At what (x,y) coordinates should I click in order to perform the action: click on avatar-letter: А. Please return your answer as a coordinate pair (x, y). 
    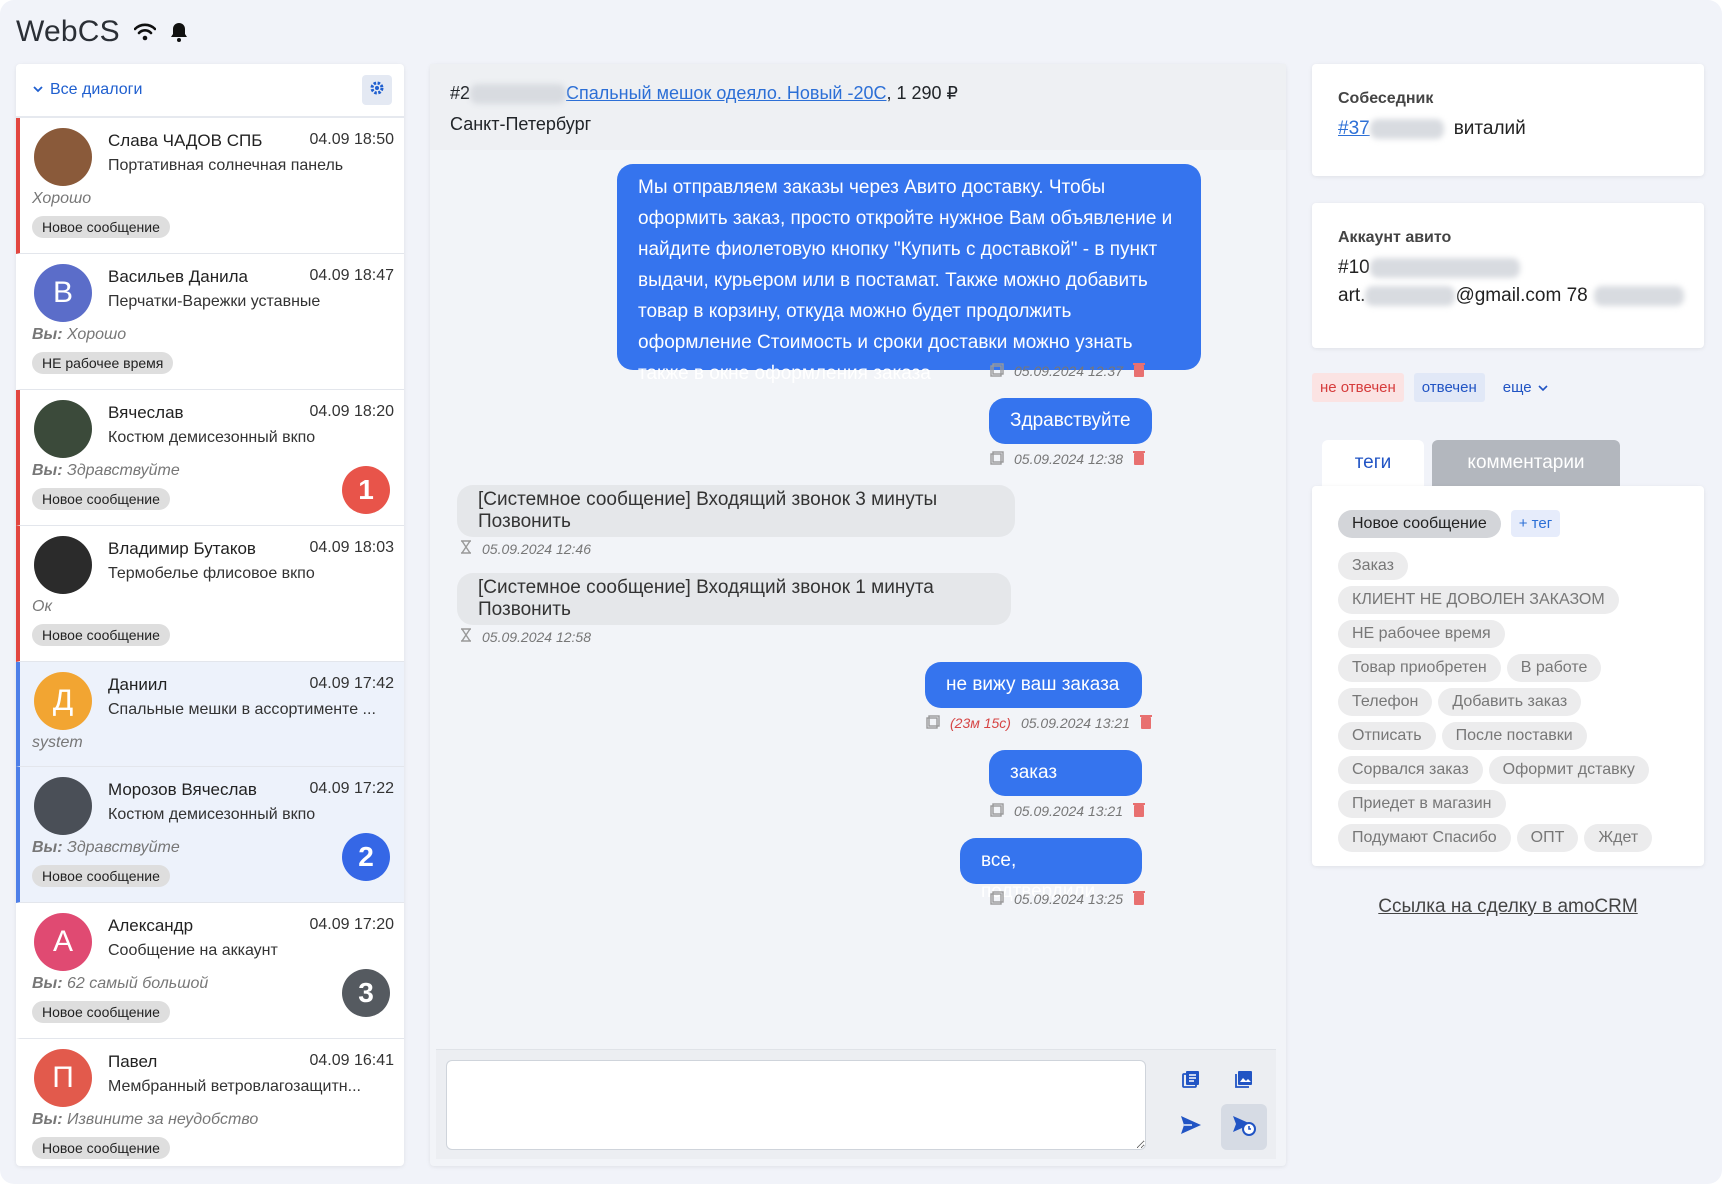
    Looking at the image, I should click on (62, 941).